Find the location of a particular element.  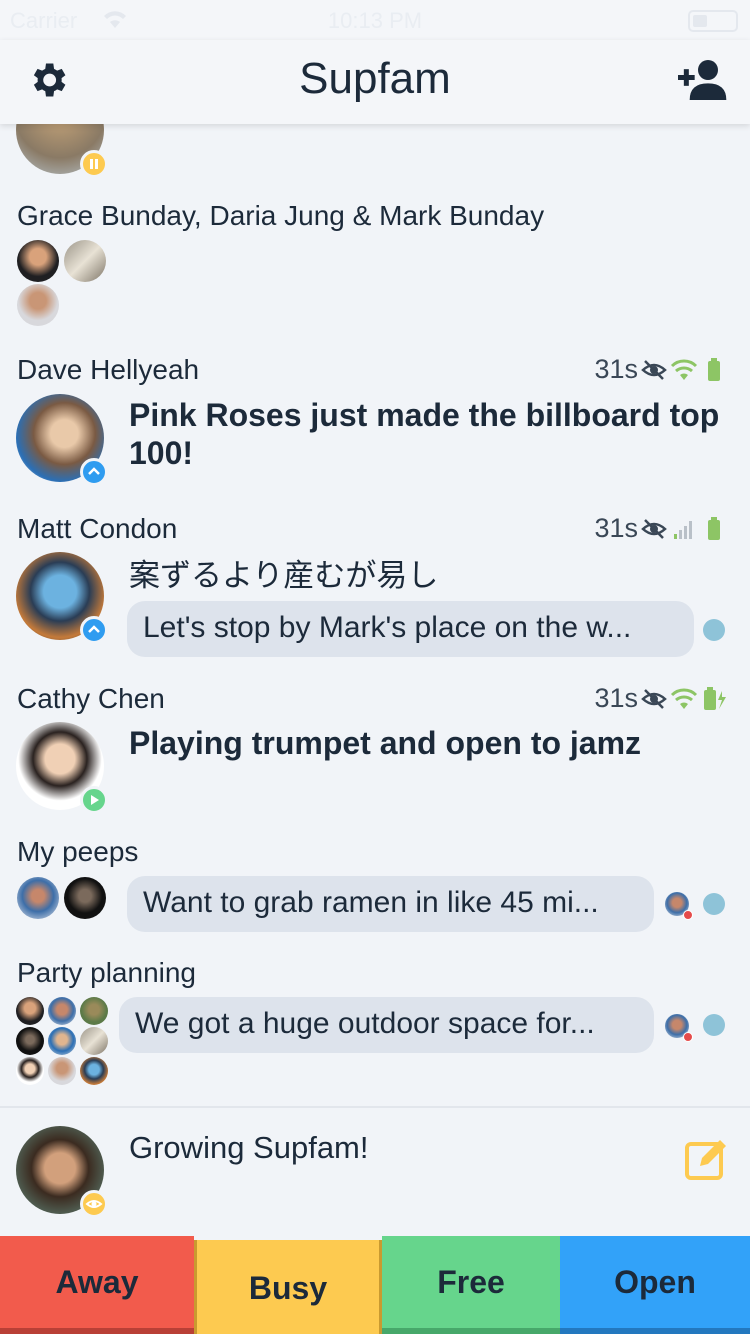

edit-icon is located at coordinates (707, 1159).